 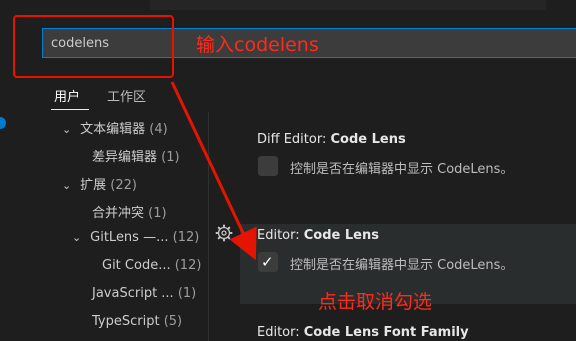 I want to click on setting-title-diff-editor-codelens: Diff Editor: Code Lens, so click(x=331, y=139).